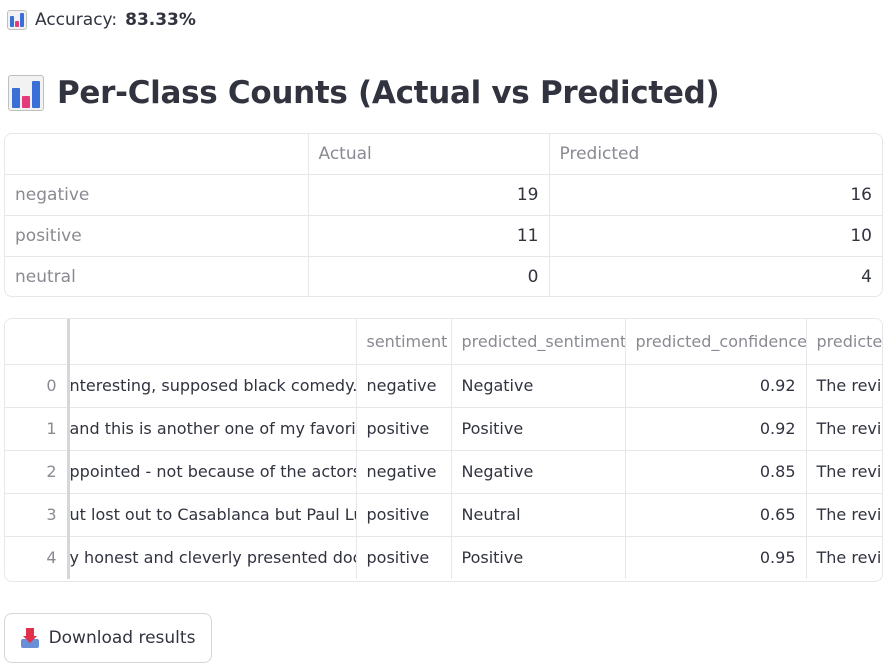 This screenshot has height=670, width=891. I want to click on row-index: 3, so click(37, 515).